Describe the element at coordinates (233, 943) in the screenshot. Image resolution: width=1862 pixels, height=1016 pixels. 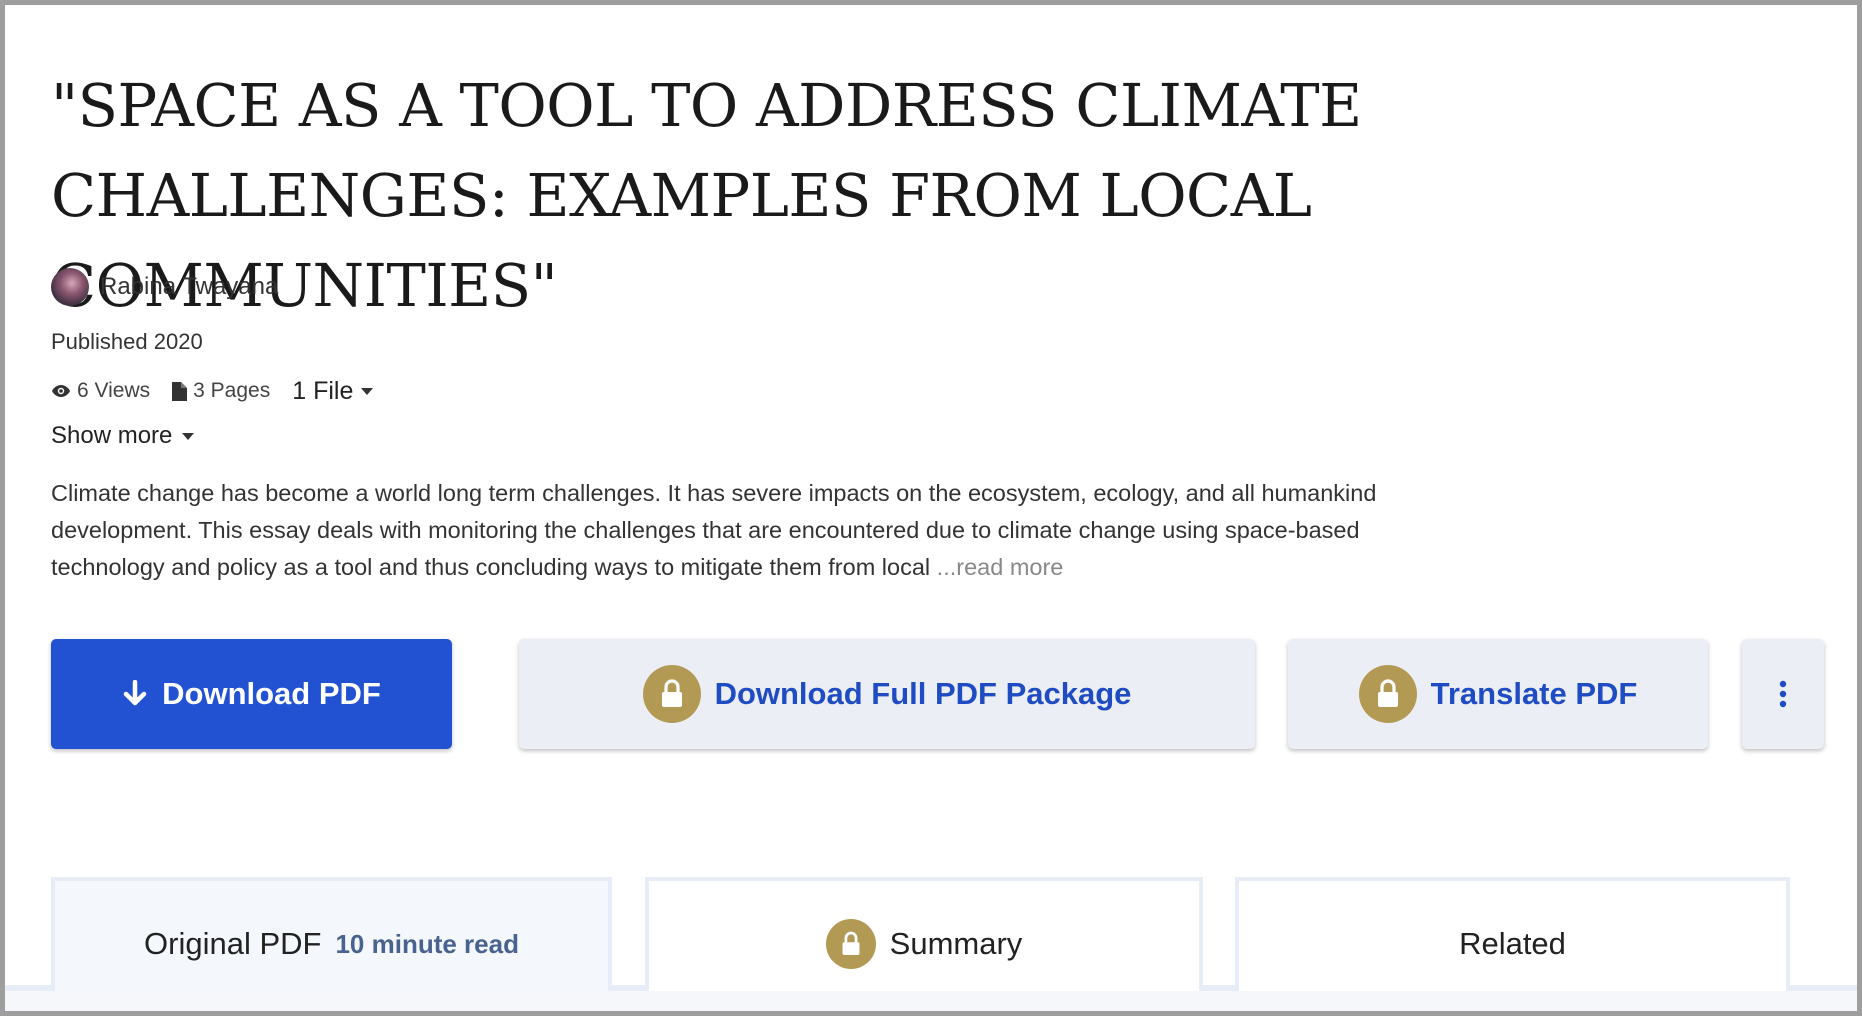
I see `tab-original-label: Original PDF` at that location.